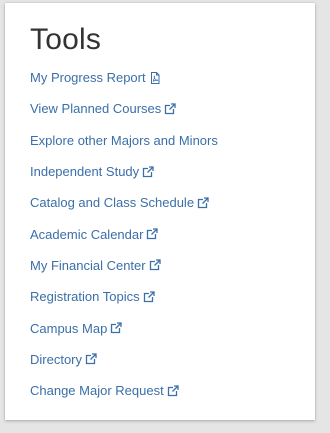 Image resolution: width=330 pixels, height=433 pixels. I want to click on link-independent-study: Independent Study, so click(92, 171).